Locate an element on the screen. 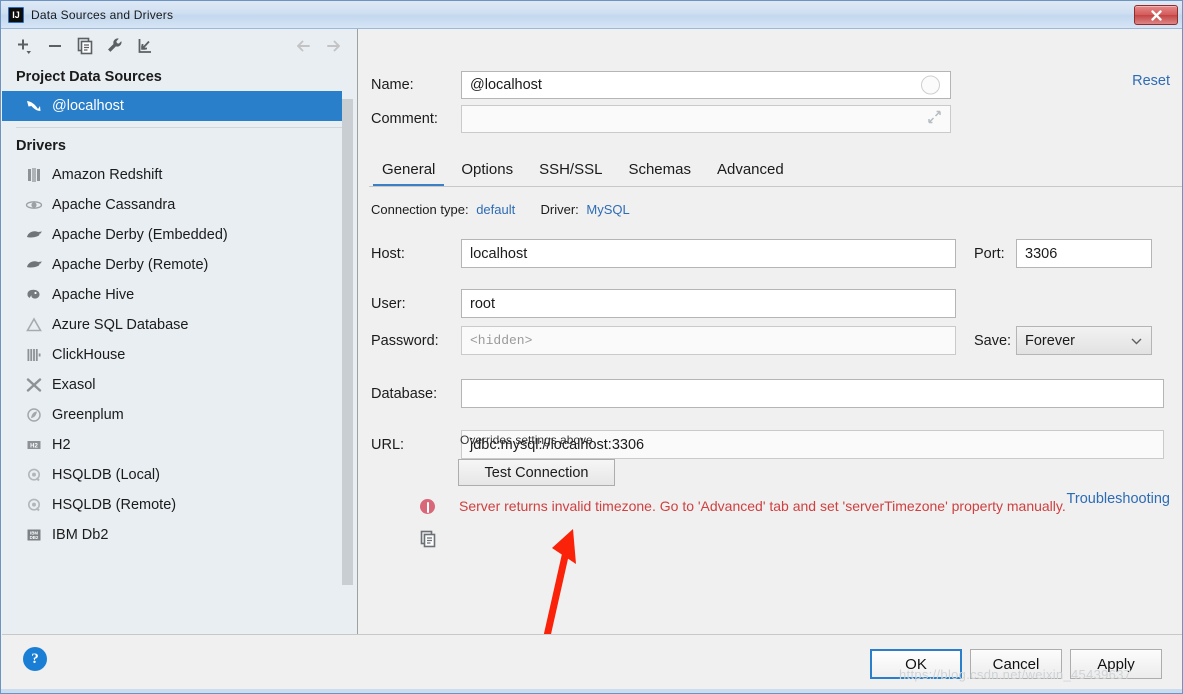 This screenshot has height=694, width=1183. driver-label: H2 is located at coordinates (61, 445).